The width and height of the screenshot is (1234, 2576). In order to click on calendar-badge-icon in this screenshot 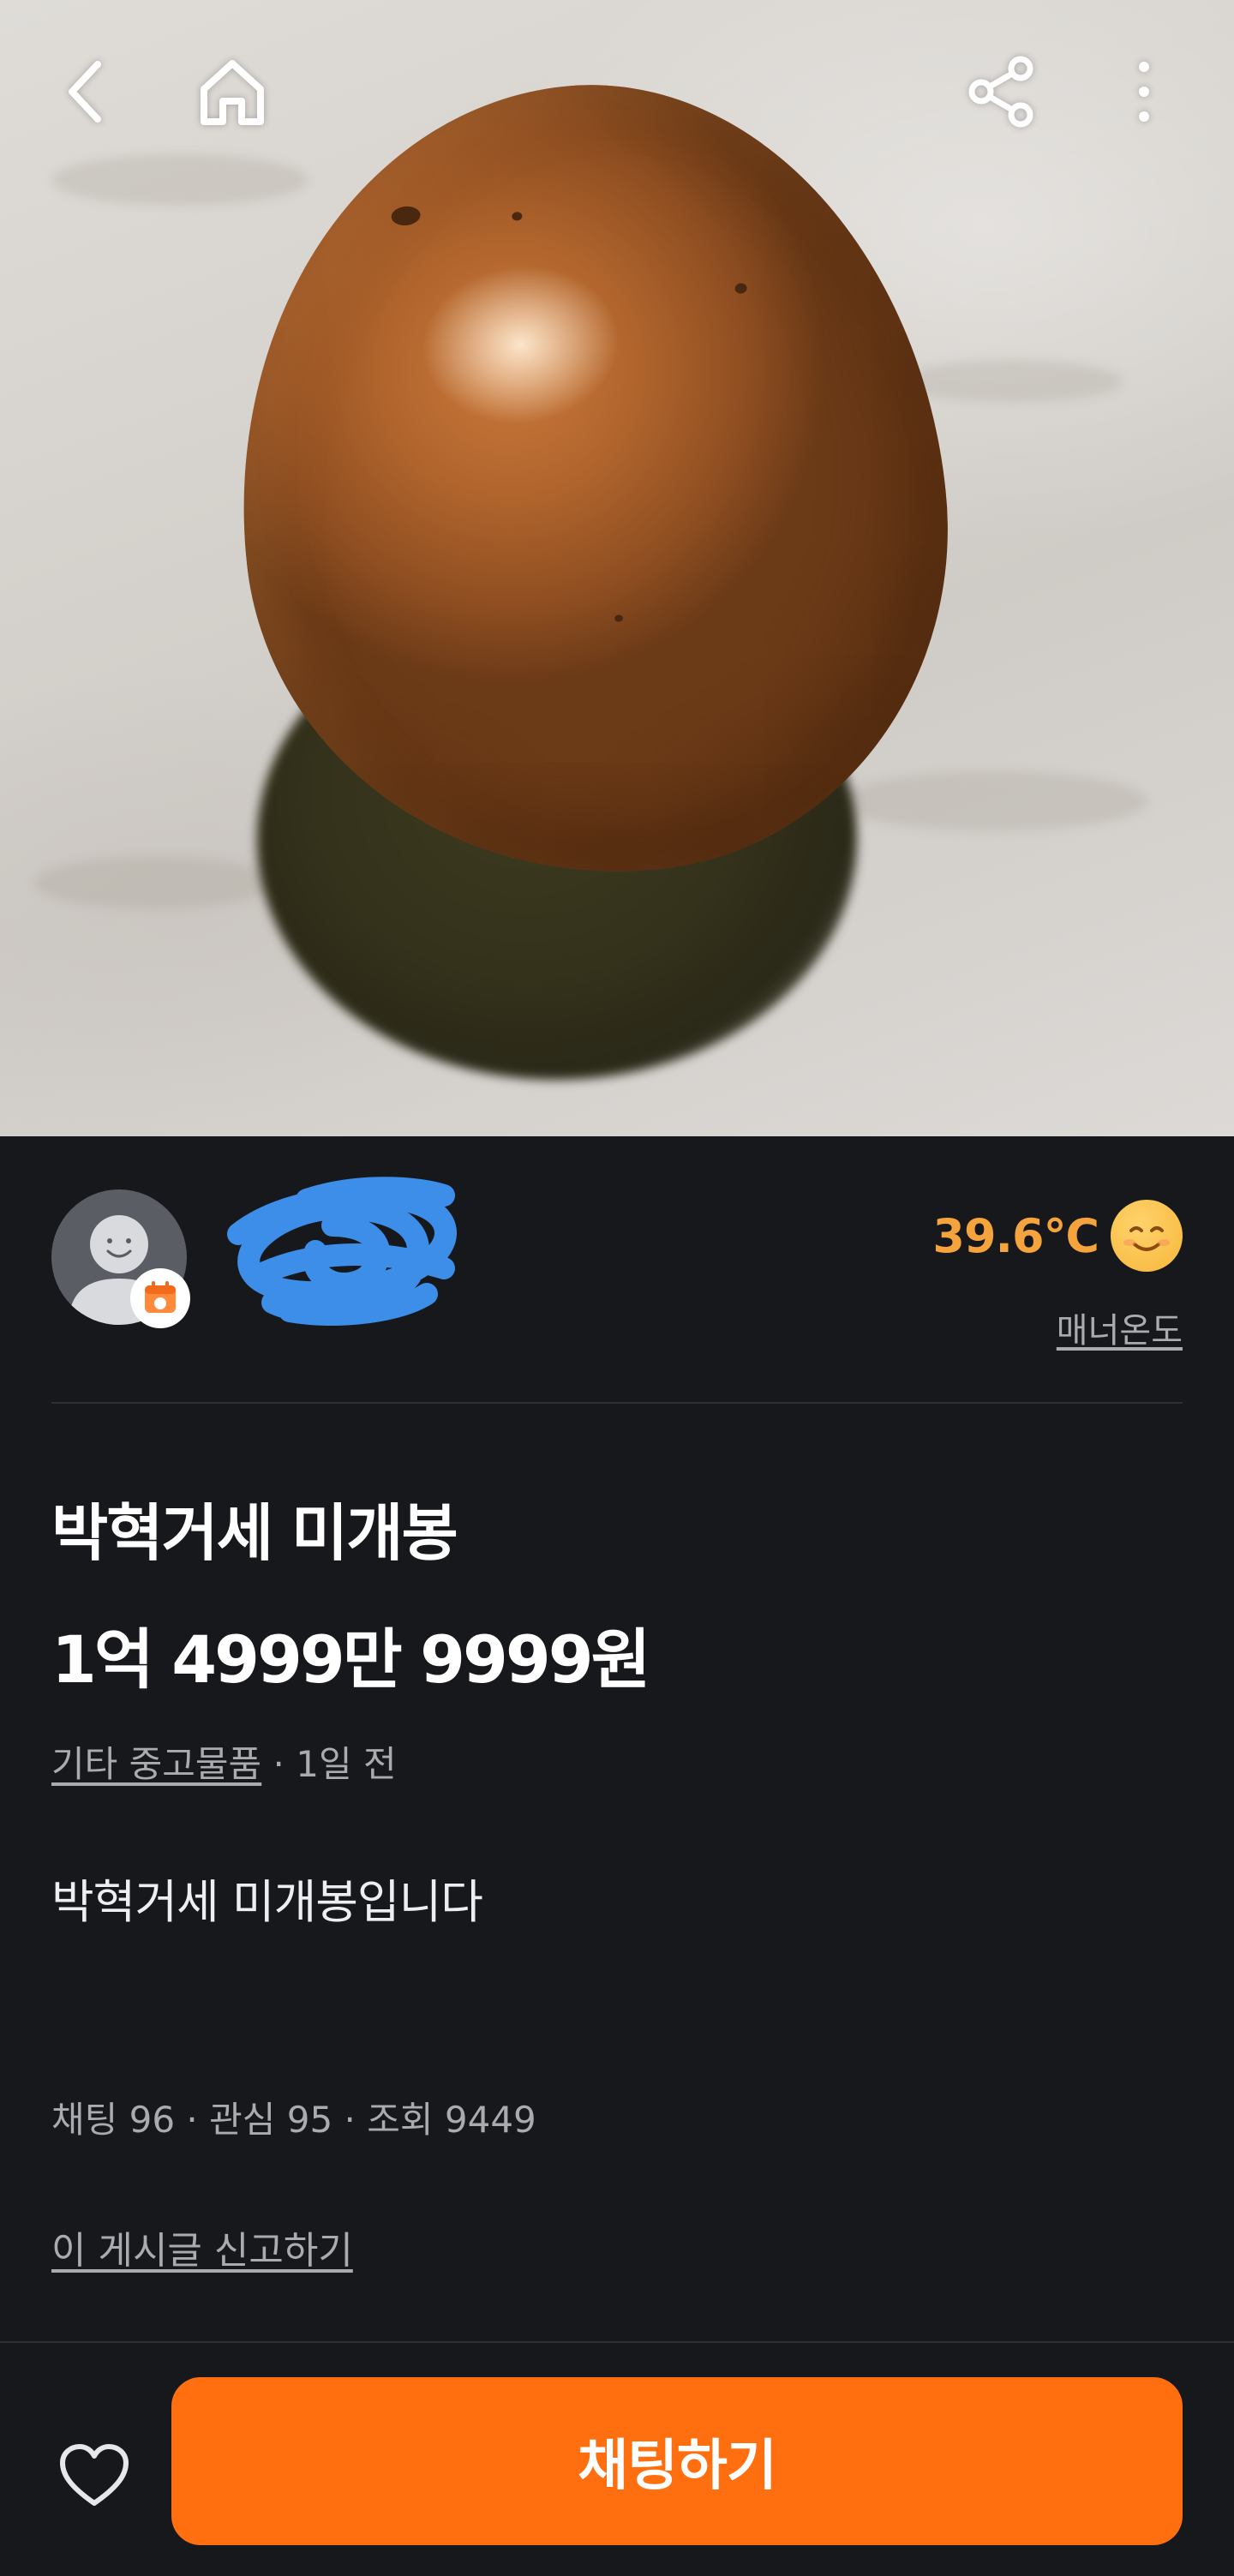, I will do `click(160, 1298)`.